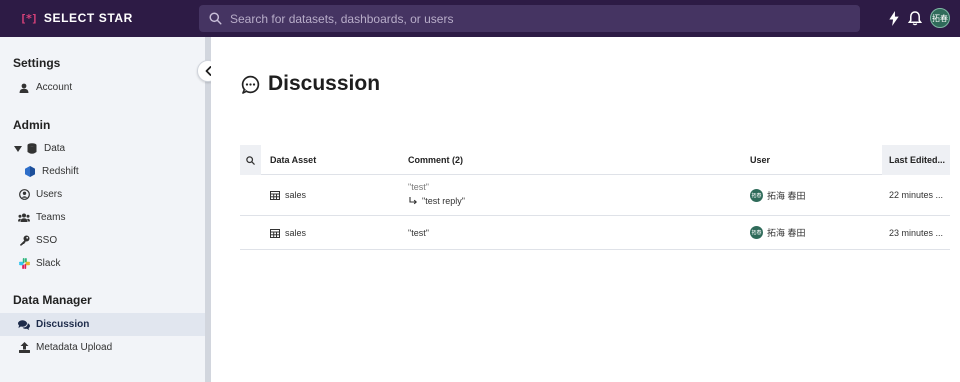 The height and width of the screenshot is (382, 960). What do you see at coordinates (24, 347) in the screenshot?
I see `upload-icon` at bounding box center [24, 347].